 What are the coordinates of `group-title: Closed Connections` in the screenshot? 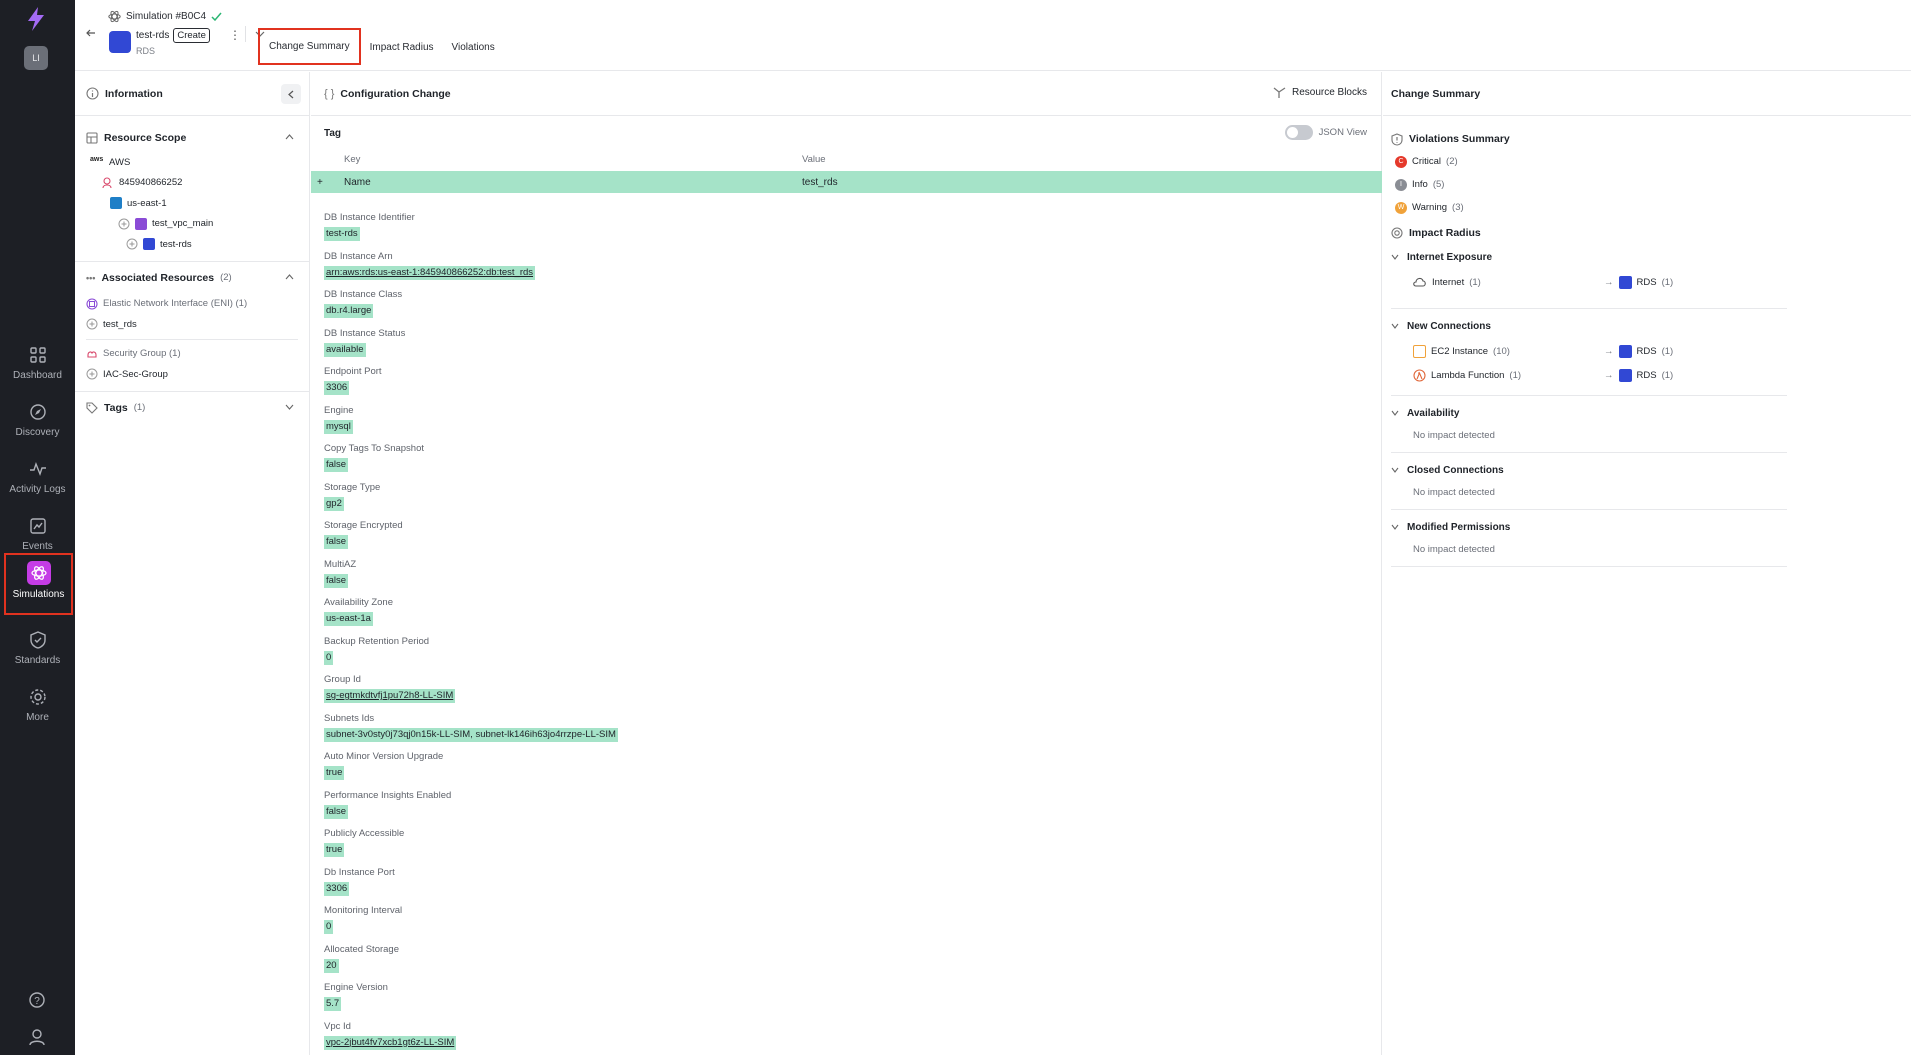 It's located at (1455, 470).